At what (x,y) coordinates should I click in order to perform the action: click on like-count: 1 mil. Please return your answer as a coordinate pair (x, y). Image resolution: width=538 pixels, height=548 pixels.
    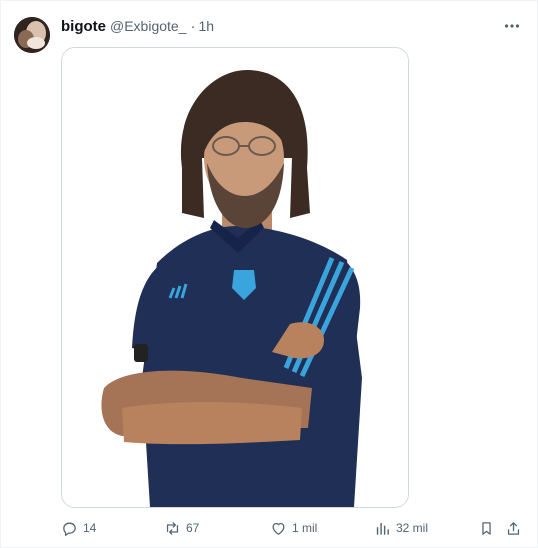
    Looking at the image, I should click on (305, 528).